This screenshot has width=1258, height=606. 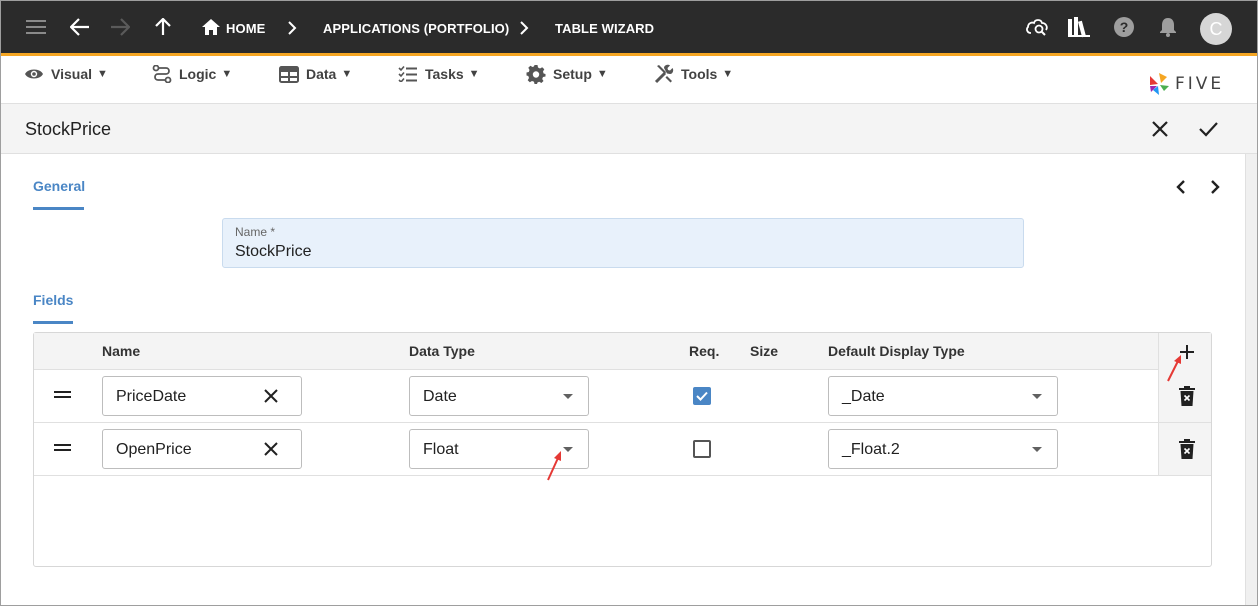 I want to click on column-header-data-type: Data Type, so click(x=442, y=351).